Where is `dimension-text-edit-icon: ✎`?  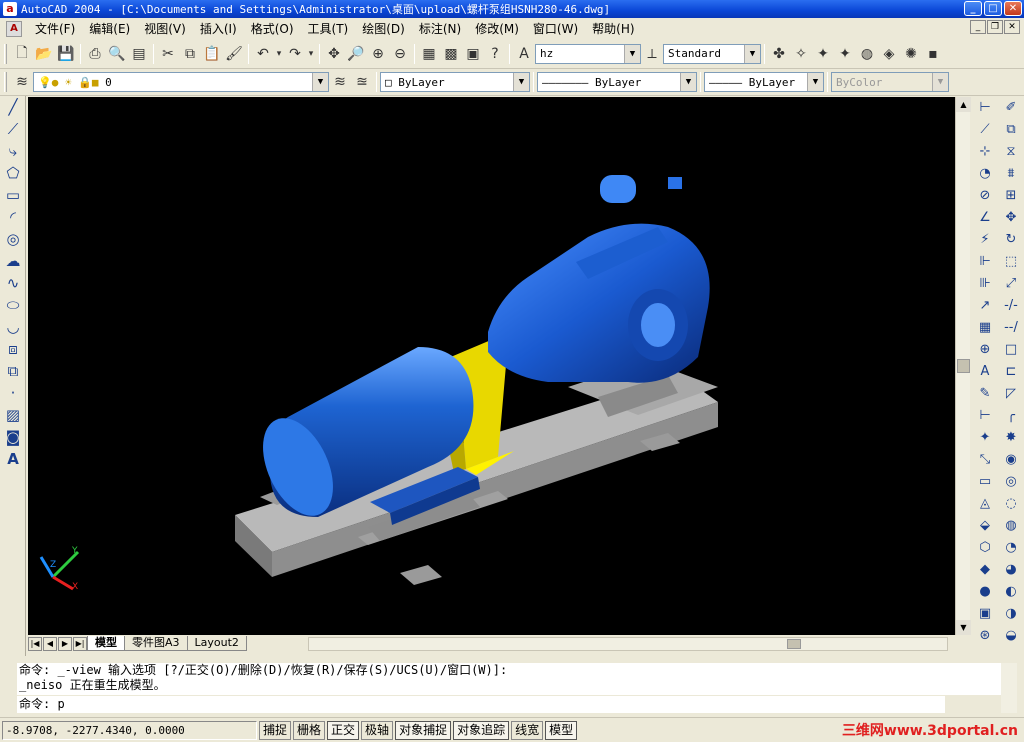 dimension-text-edit-icon: ✎ is located at coordinates (985, 393).